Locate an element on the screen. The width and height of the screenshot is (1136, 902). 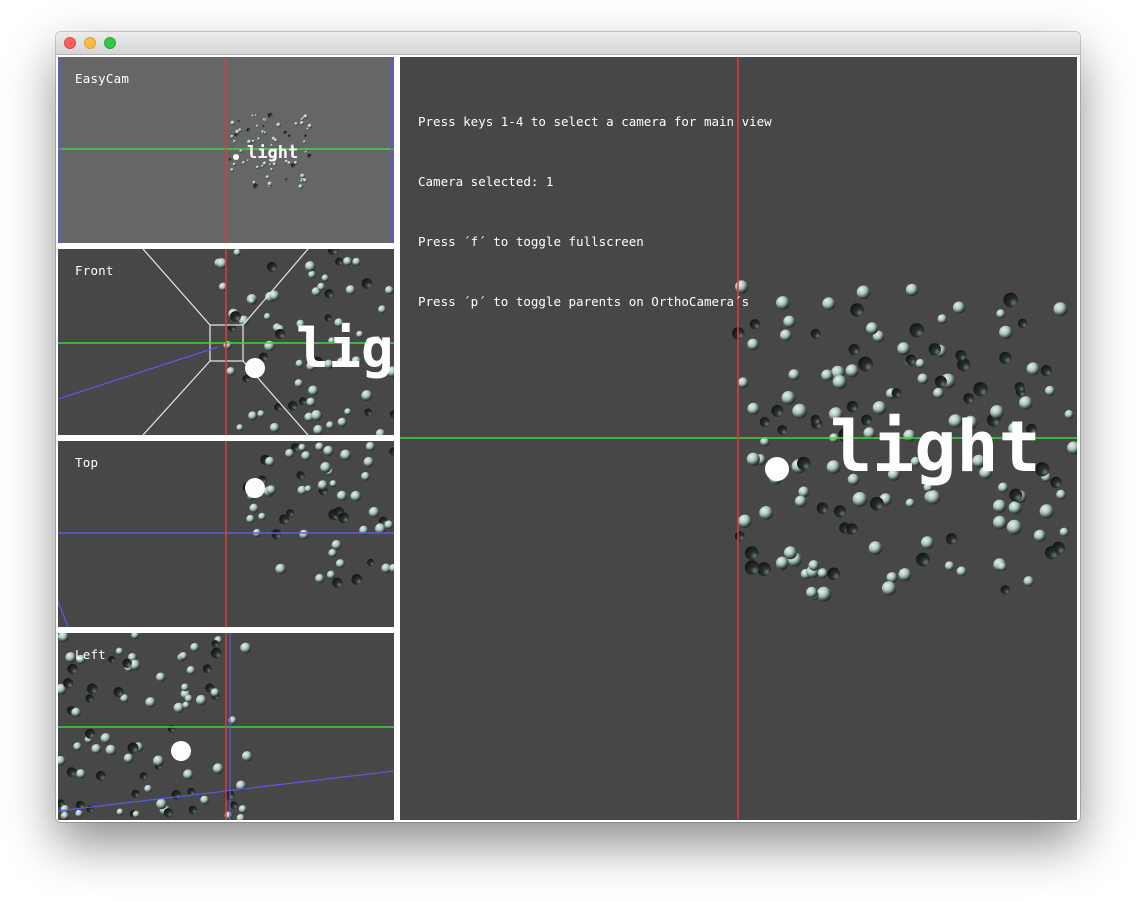
minimize-window-button is located at coordinates (90, 43).